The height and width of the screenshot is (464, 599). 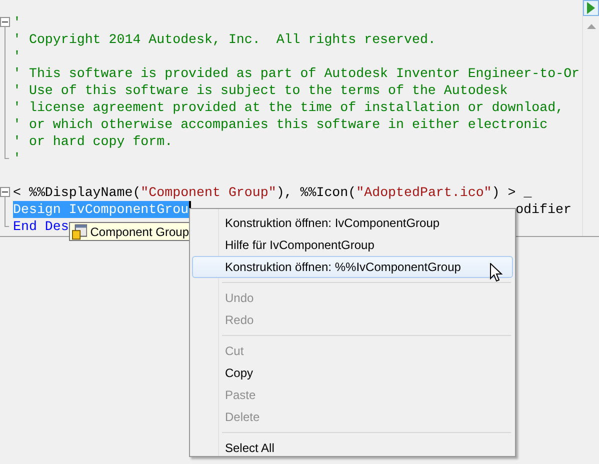 What do you see at coordinates (77, 192) in the screenshot?
I see `code-text: < %%DisplayName(` at bounding box center [77, 192].